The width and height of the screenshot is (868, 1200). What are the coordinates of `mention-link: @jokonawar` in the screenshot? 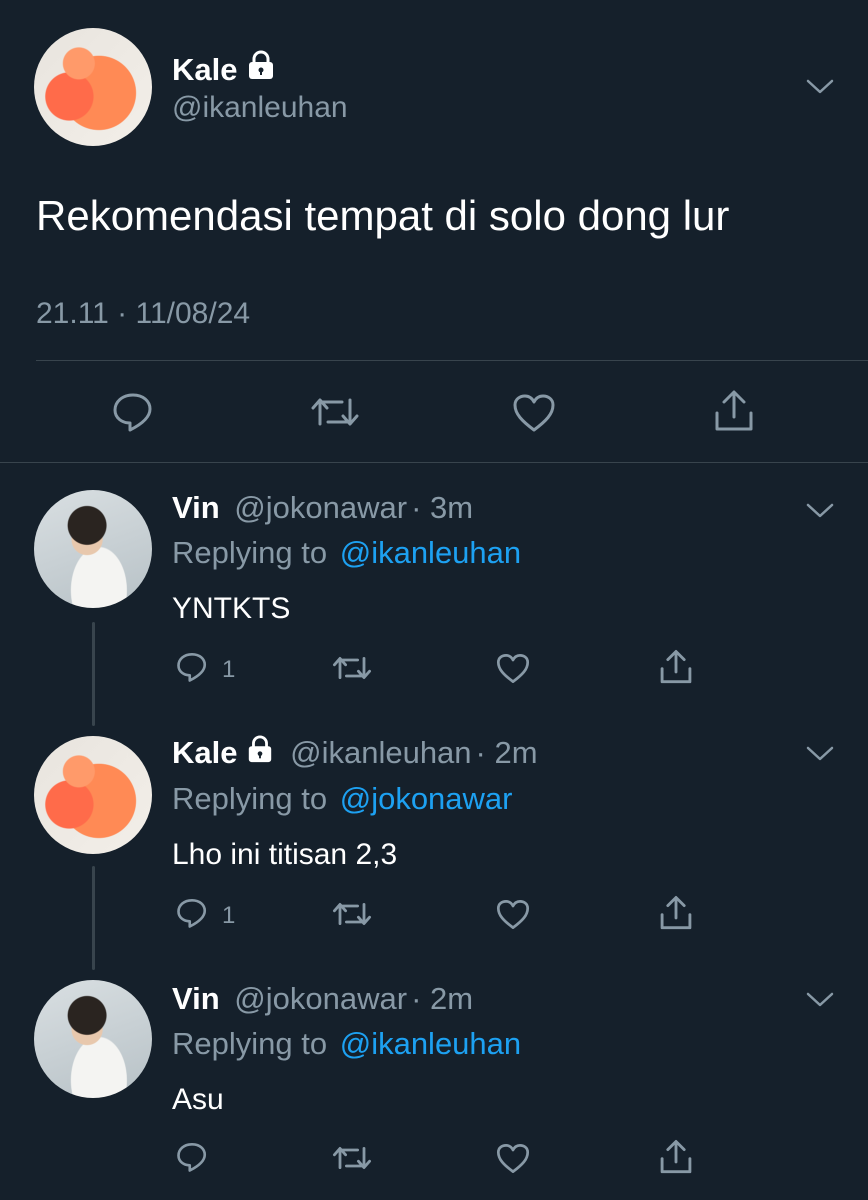 It's located at (426, 798).